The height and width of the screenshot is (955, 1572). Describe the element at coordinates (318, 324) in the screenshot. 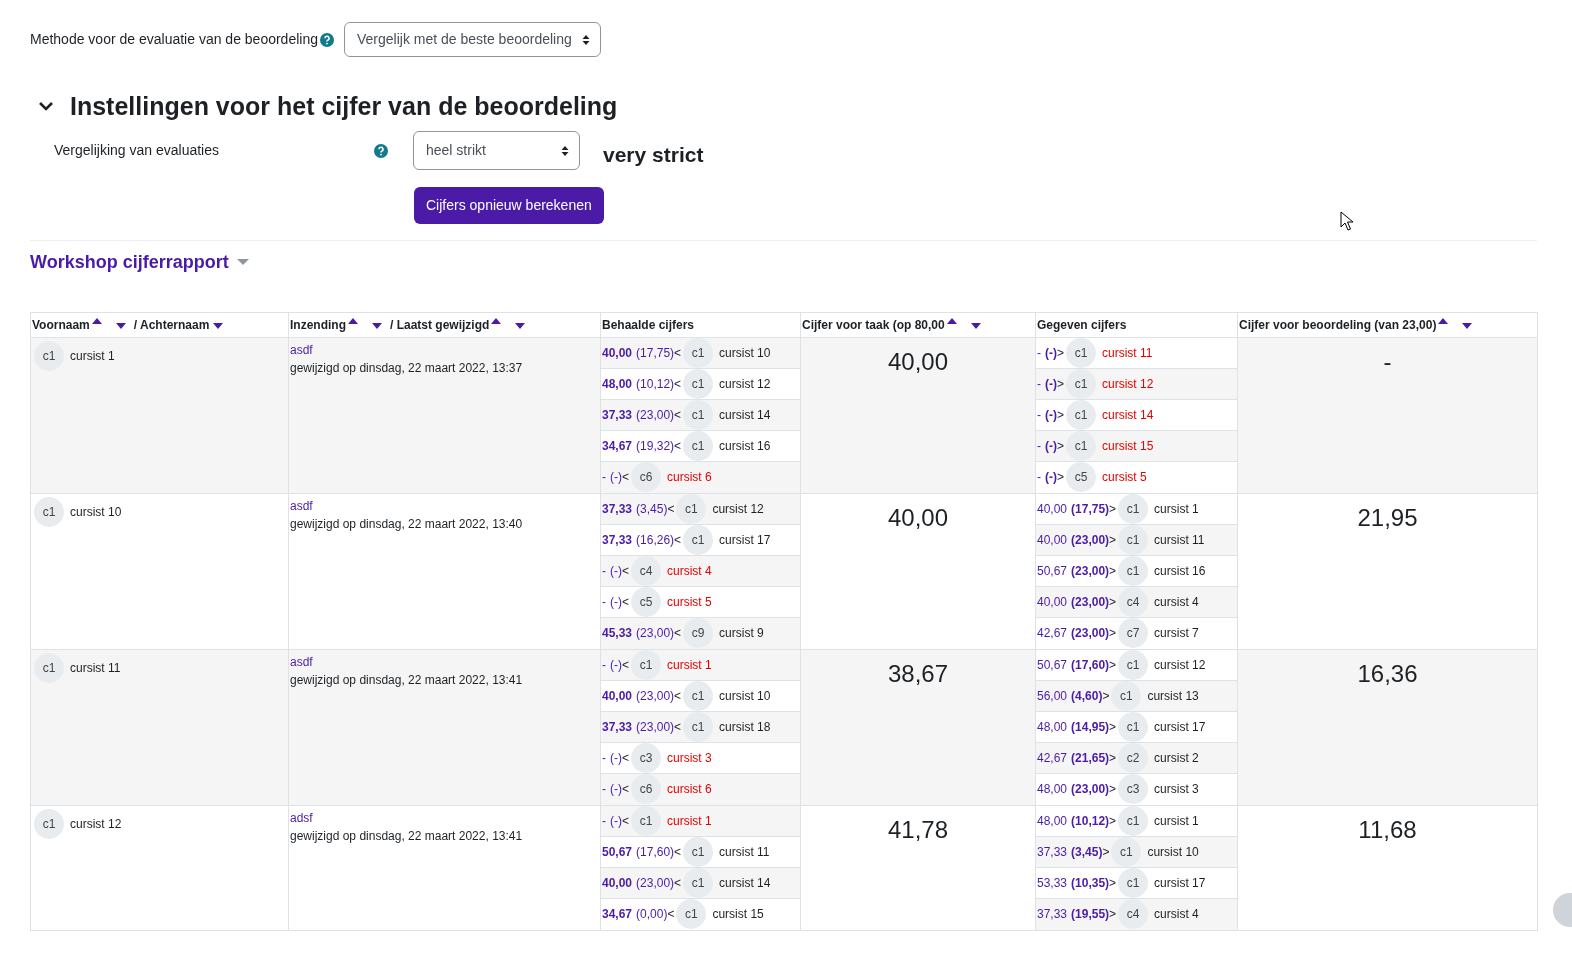

I see `column-header: Inzending` at that location.